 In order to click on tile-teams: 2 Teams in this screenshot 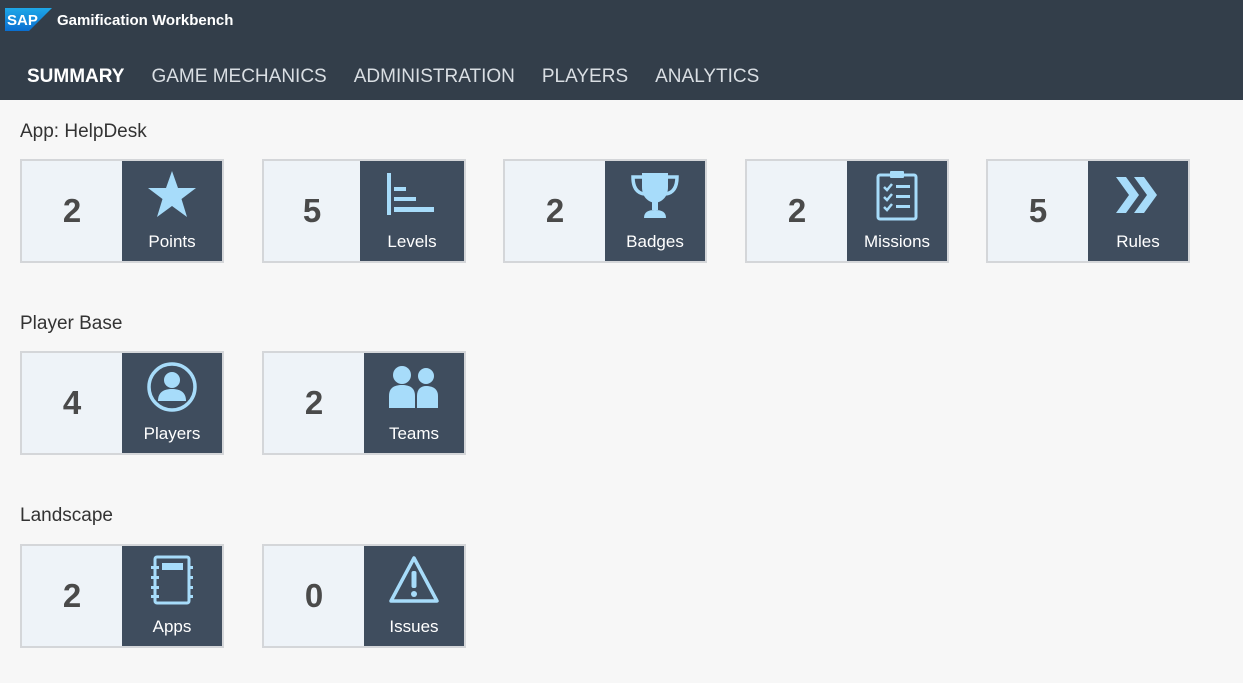, I will do `click(364, 403)`.